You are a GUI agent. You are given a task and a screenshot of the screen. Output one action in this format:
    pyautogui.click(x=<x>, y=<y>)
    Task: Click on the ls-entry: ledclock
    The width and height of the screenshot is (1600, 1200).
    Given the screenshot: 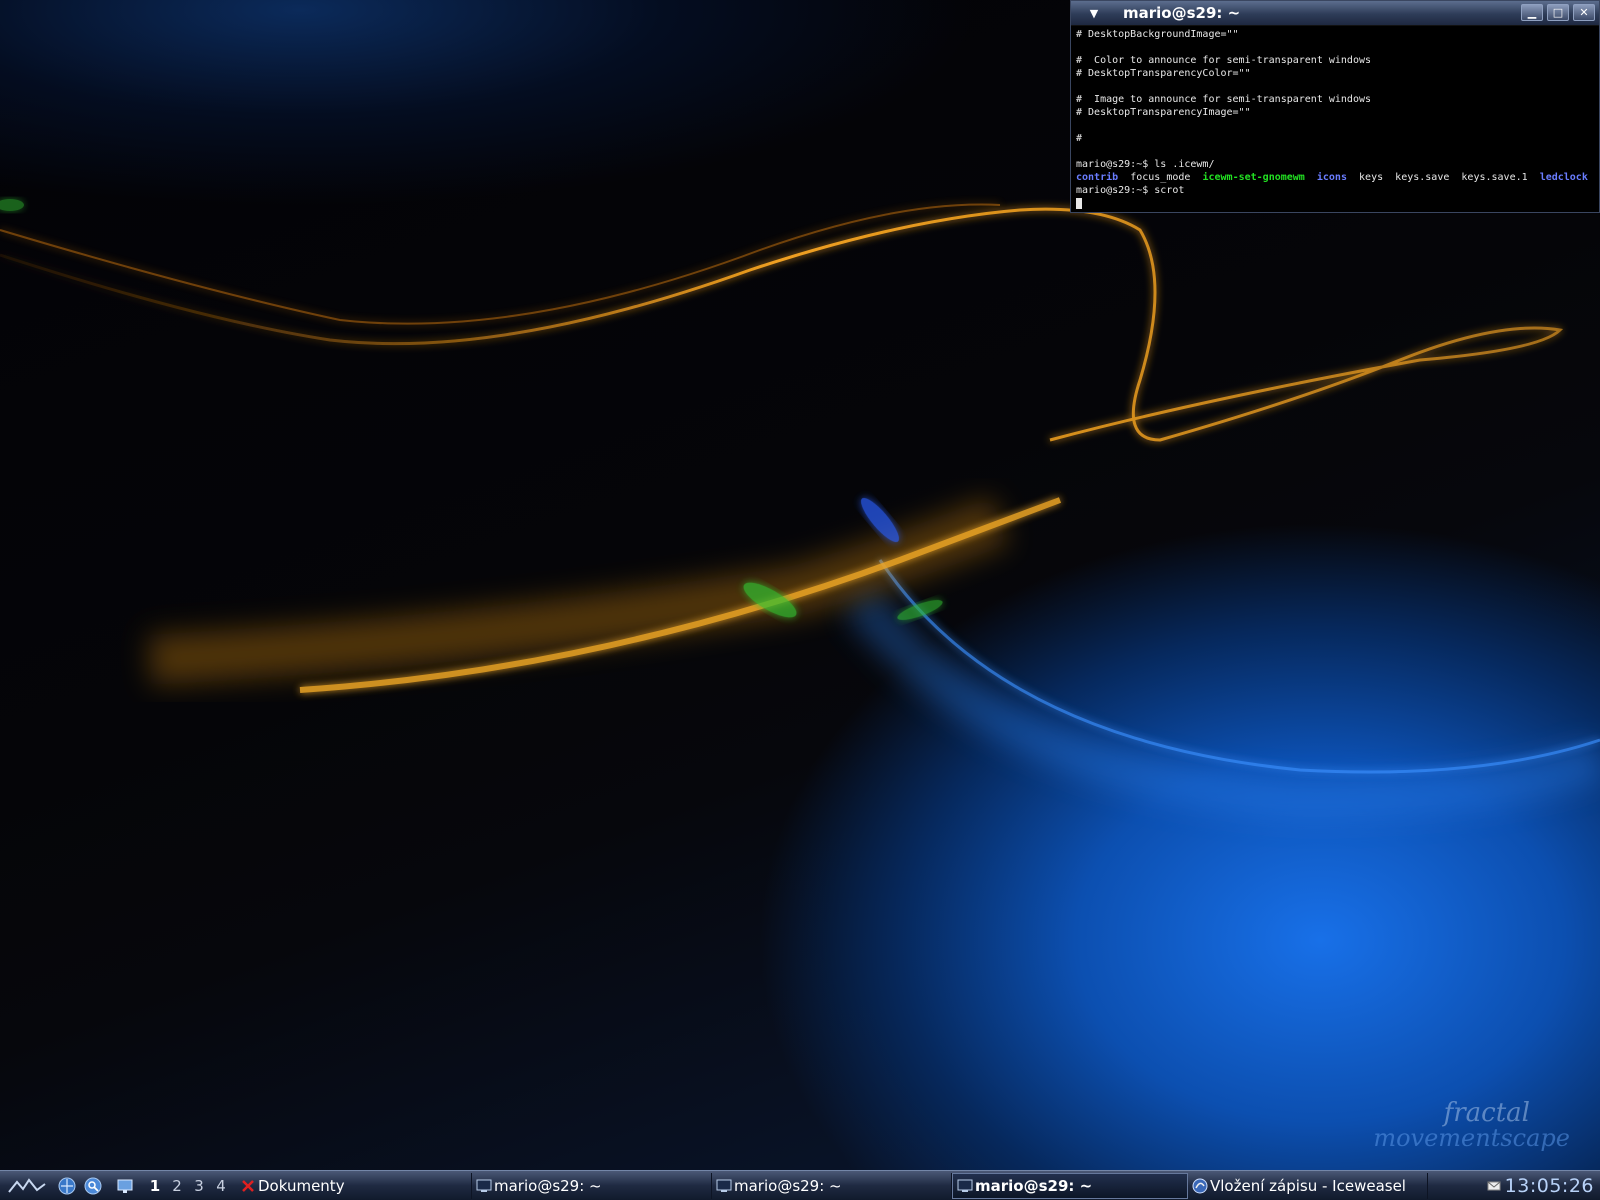 What is the action you would take?
    pyautogui.click(x=1563, y=177)
    